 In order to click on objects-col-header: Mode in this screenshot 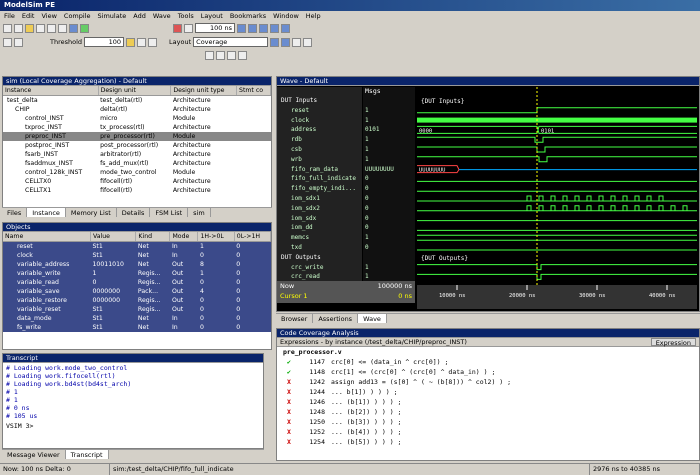, I will do `click(184, 237)`.